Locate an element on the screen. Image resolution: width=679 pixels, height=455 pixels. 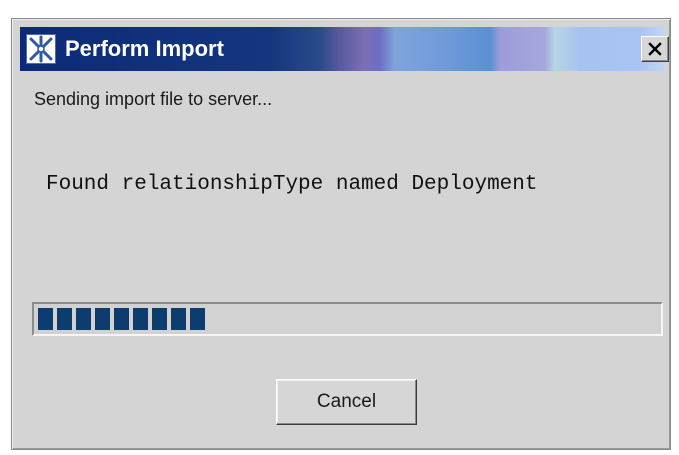
cancel-button: Cancel is located at coordinates (346, 402).